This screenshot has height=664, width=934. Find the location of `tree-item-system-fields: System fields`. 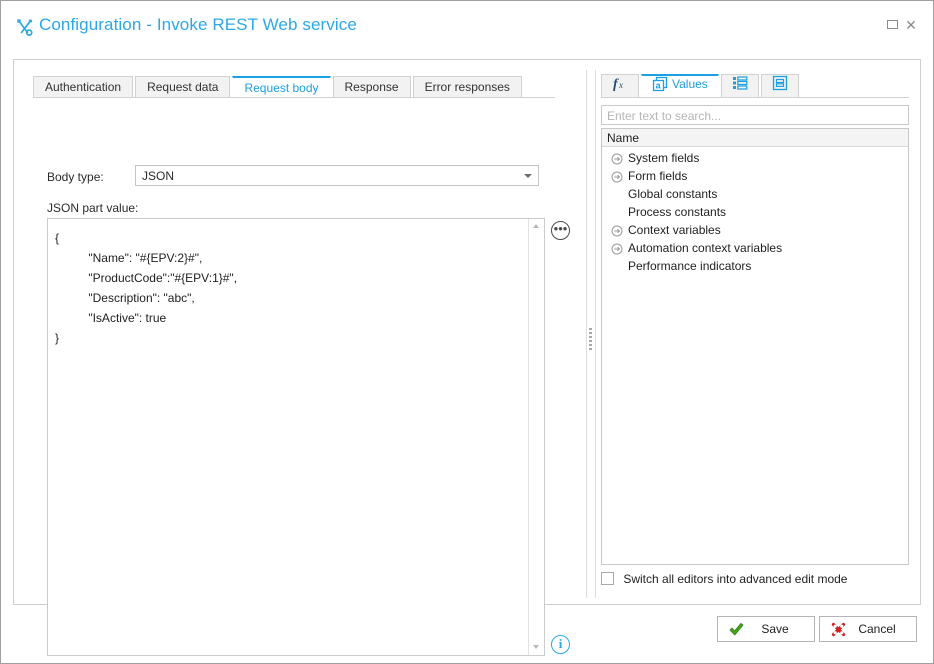

tree-item-system-fields: System fields is located at coordinates (755, 158).